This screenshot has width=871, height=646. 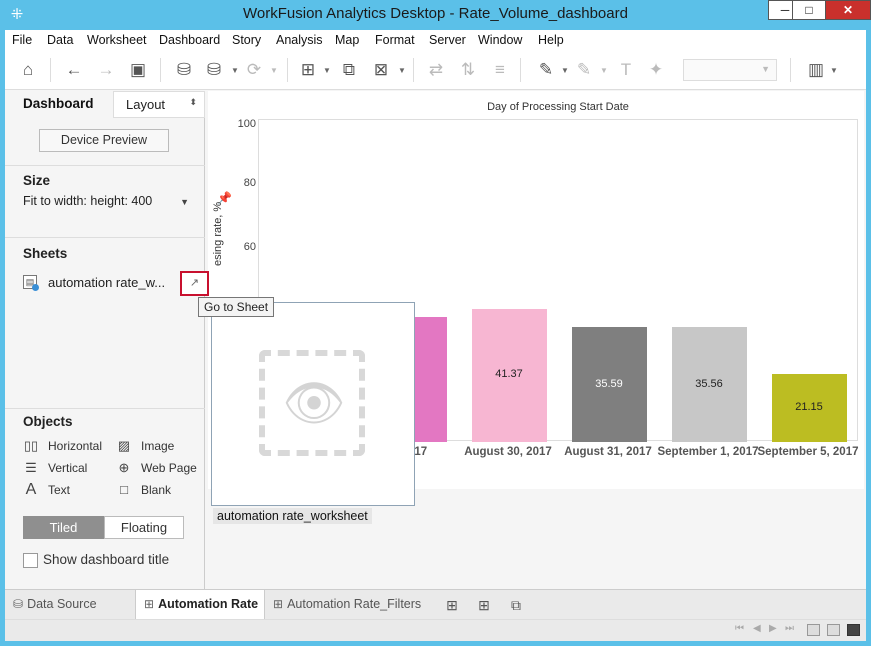 What do you see at coordinates (708, 452) in the screenshot?
I see `x-tick-label: September 1, 2017` at bounding box center [708, 452].